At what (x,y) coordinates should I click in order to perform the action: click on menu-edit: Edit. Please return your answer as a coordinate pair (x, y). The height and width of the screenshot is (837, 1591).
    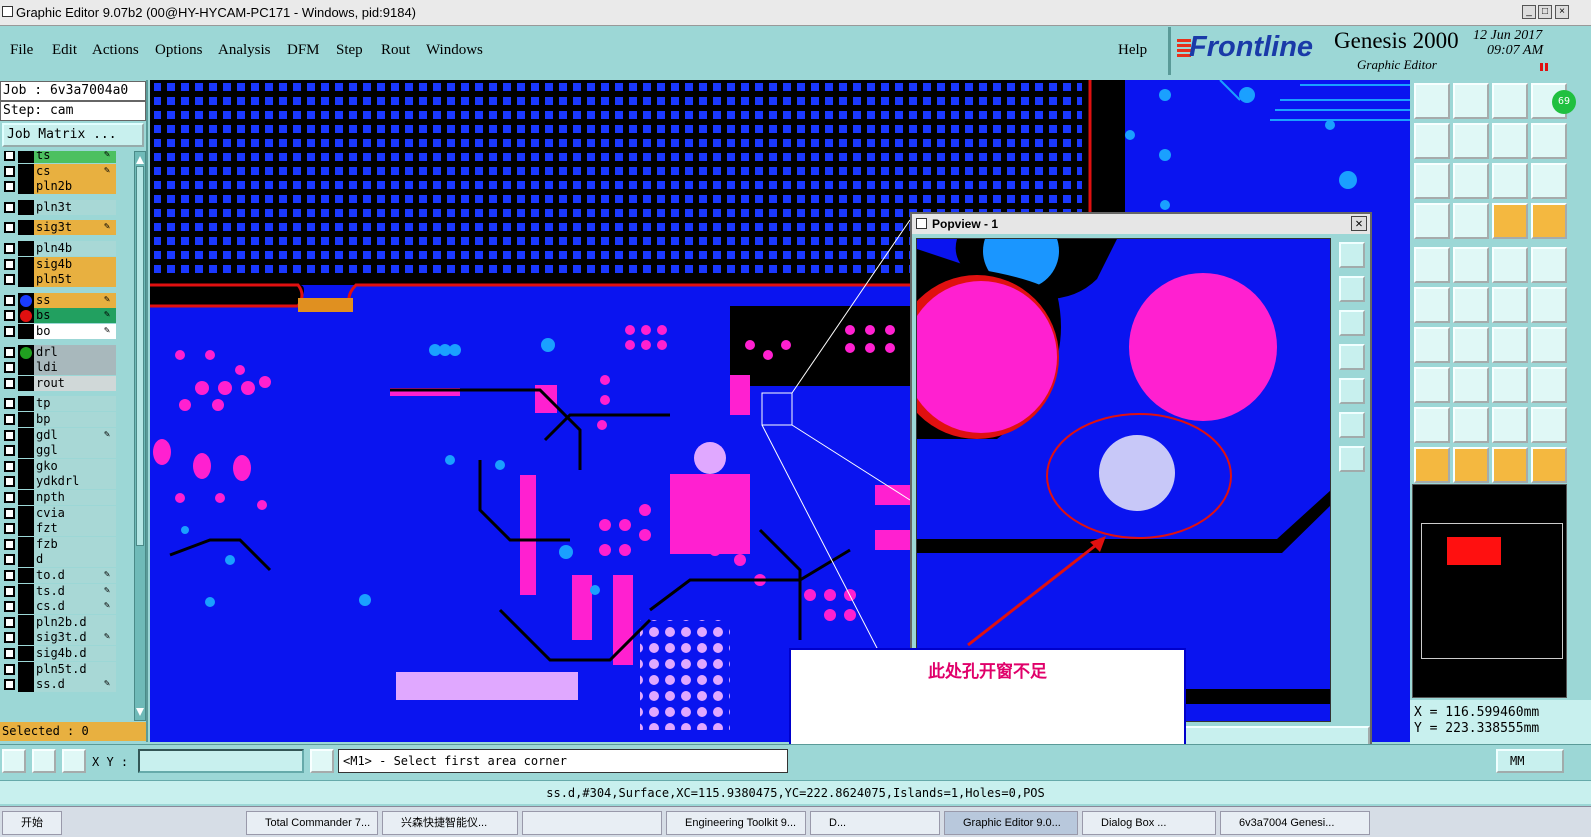
    Looking at the image, I should click on (64, 50).